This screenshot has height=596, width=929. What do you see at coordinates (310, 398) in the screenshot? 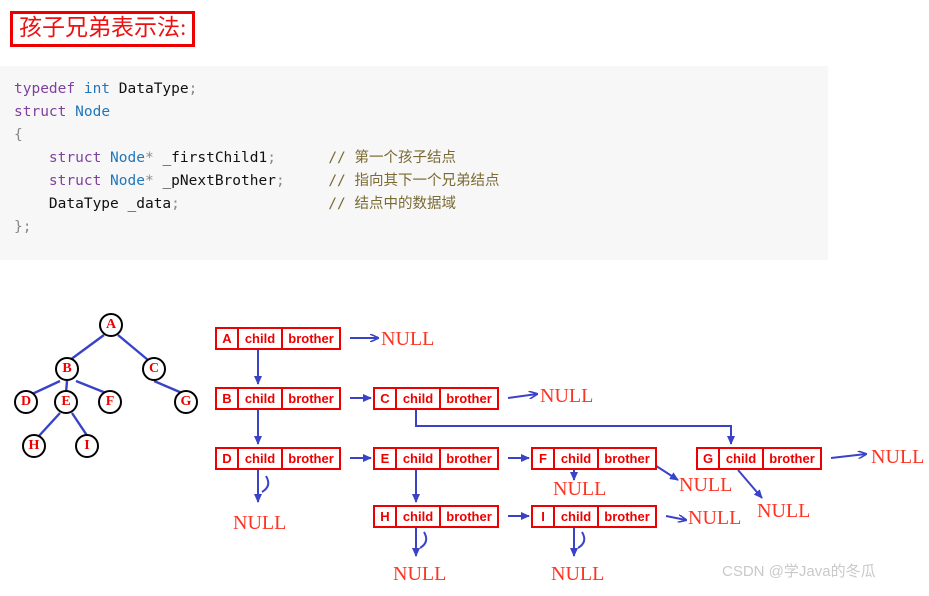
I see `list-node-b-brother: brother` at bounding box center [310, 398].